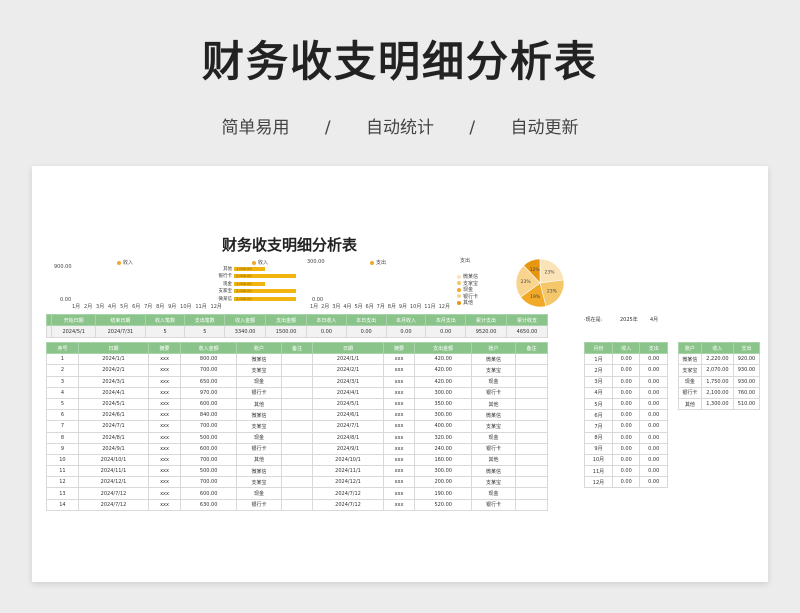 The height and width of the screenshot is (613, 800). What do you see at coordinates (717, 381) in the screenshot?
I see `table-cell: 1,750.00` at bounding box center [717, 381].